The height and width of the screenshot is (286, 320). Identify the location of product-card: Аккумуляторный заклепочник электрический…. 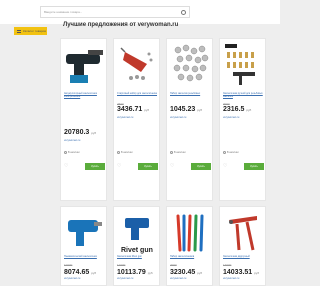
(83, 119).